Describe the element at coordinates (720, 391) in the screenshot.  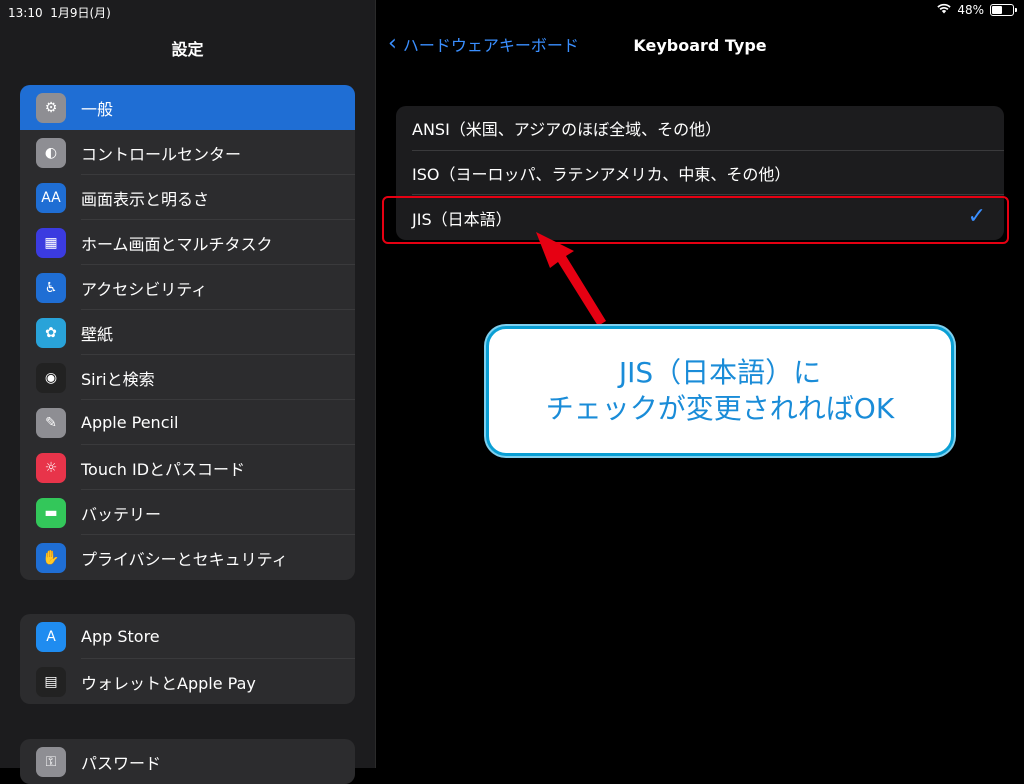
I see `annotation-callout: JIS（日本語）に チェックが変更されればOK` at that location.